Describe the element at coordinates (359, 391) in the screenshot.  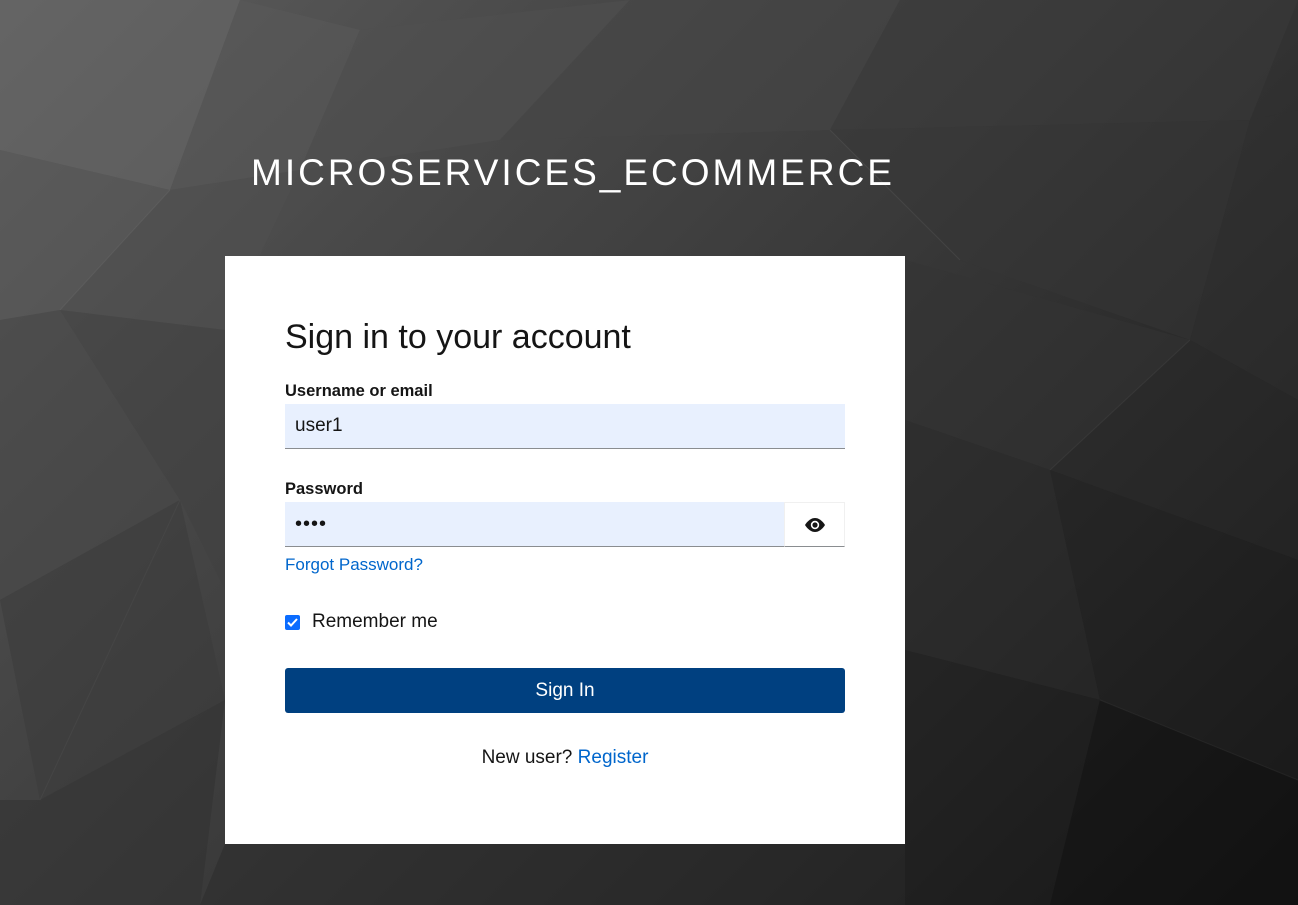
I see `username-label: Username or email` at that location.